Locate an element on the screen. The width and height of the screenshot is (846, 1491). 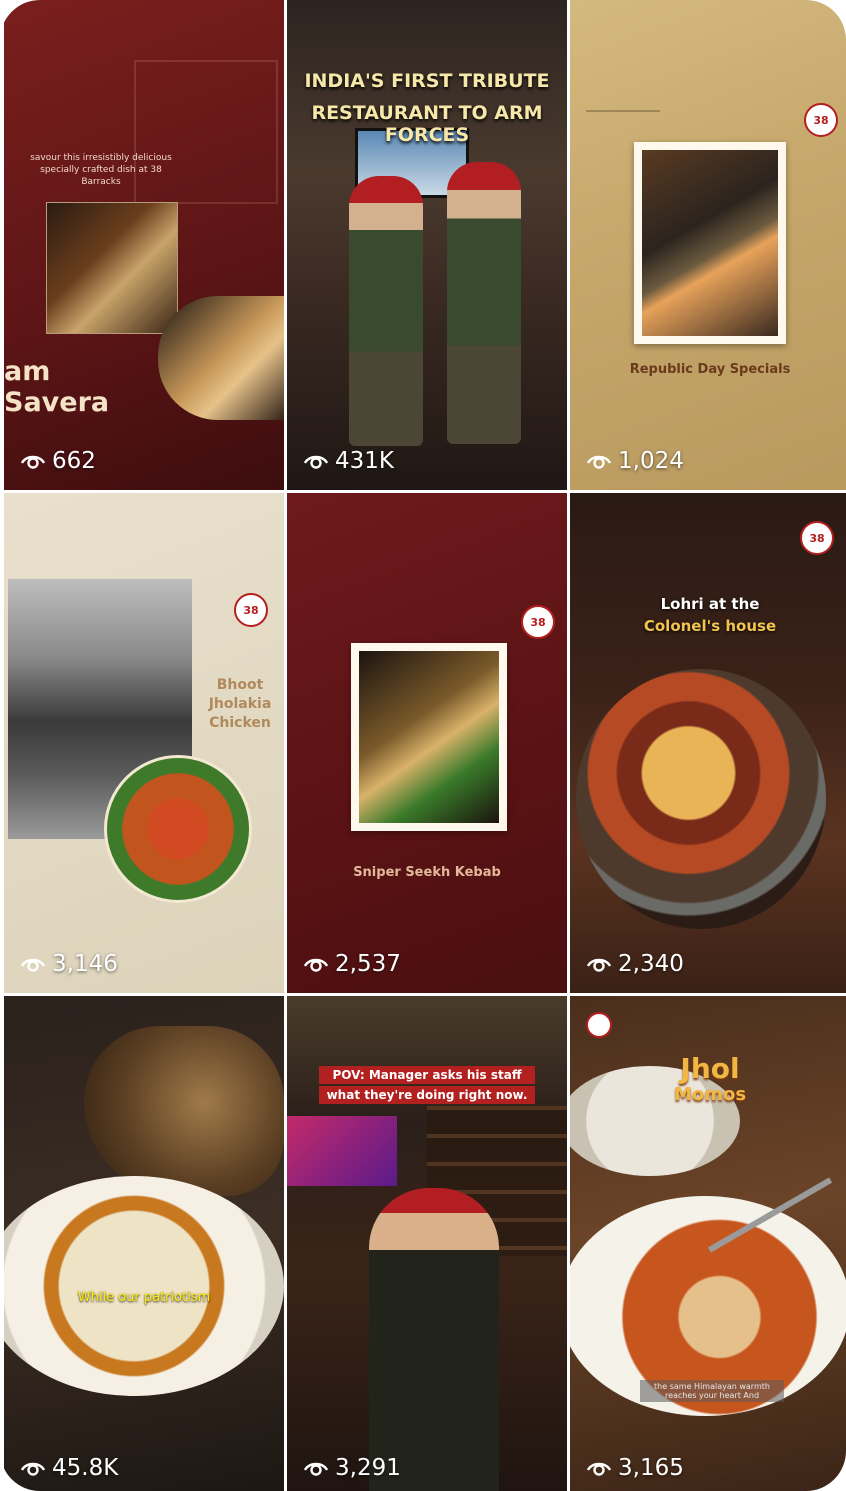
view-count-value: 2,340 is located at coordinates (651, 964).